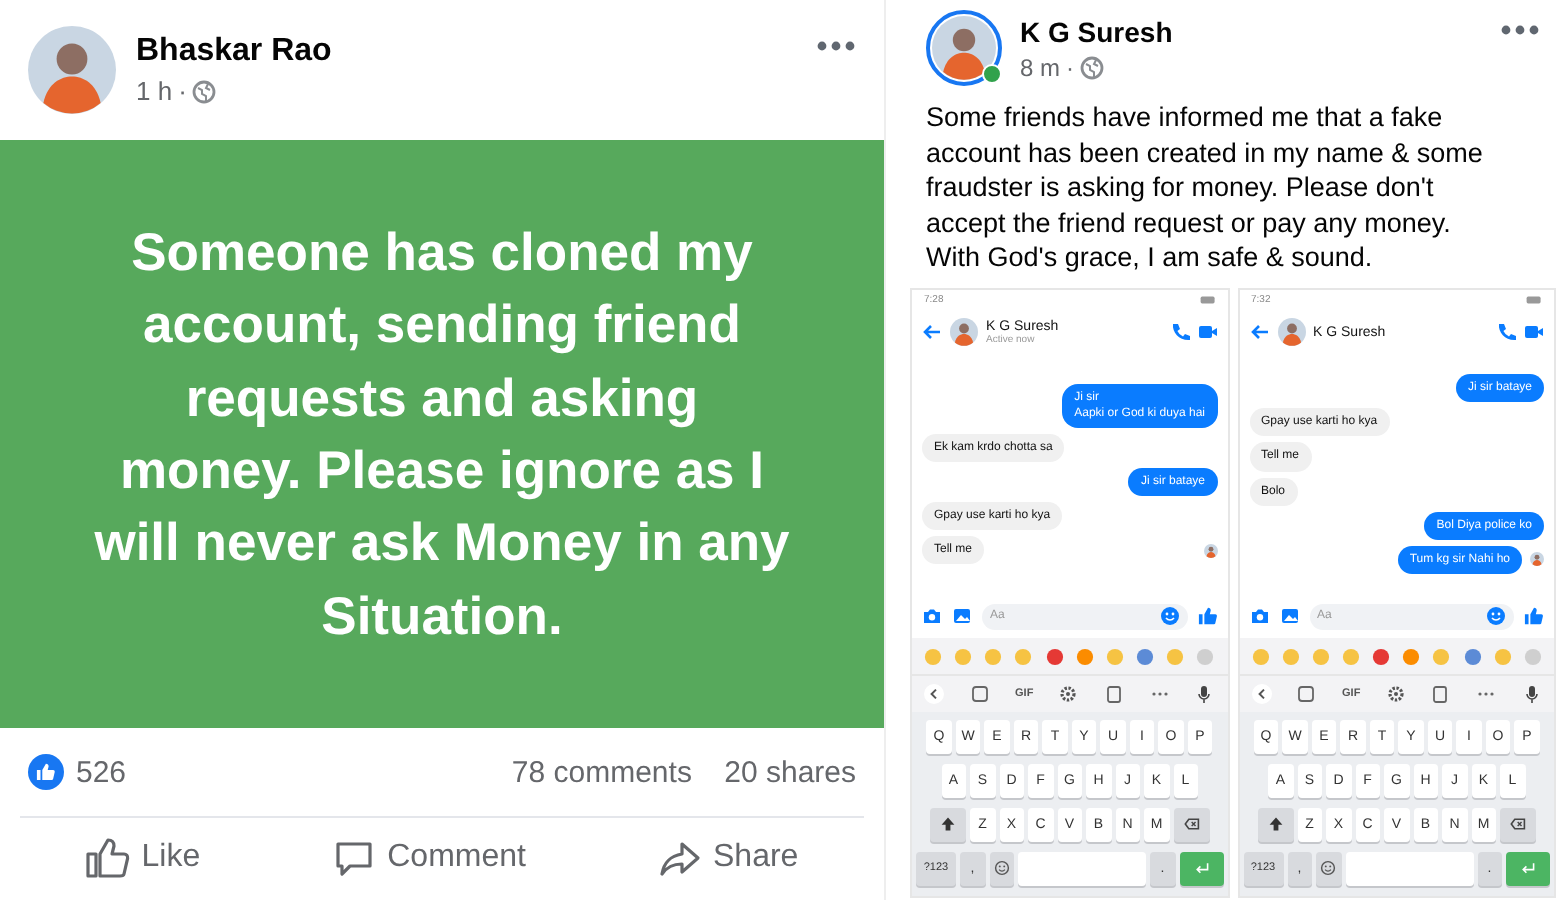 The height and width of the screenshot is (900, 1560). I want to click on comment-button: Comment, so click(428, 858).